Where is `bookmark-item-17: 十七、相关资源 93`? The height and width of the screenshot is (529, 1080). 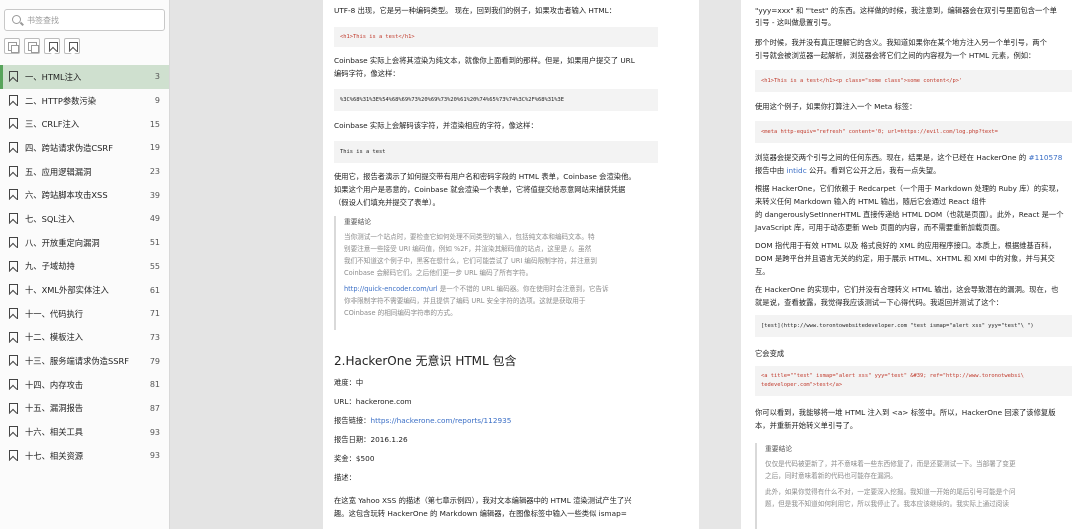 bookmark-item-17: 十七、相关资源 93 is located at coordinates (84, 456).